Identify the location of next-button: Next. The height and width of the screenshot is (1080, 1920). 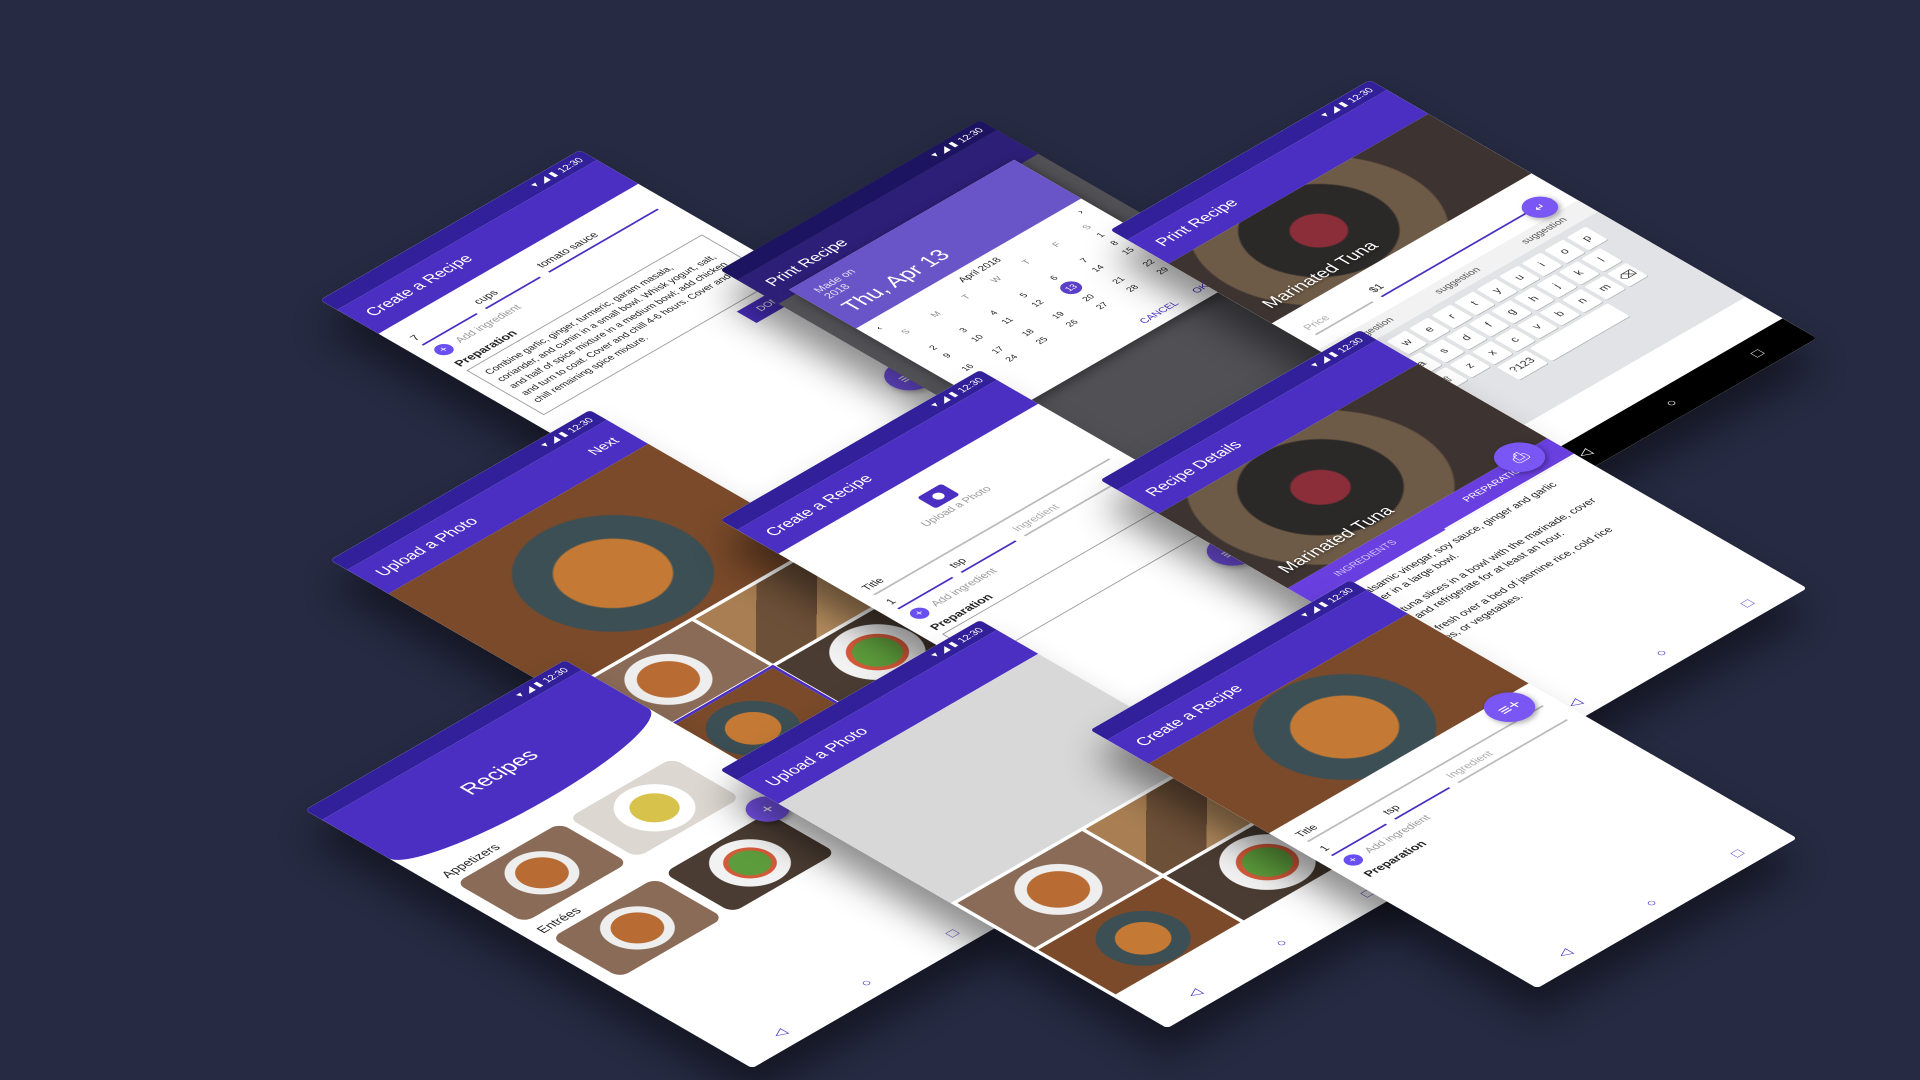
(603, 446).